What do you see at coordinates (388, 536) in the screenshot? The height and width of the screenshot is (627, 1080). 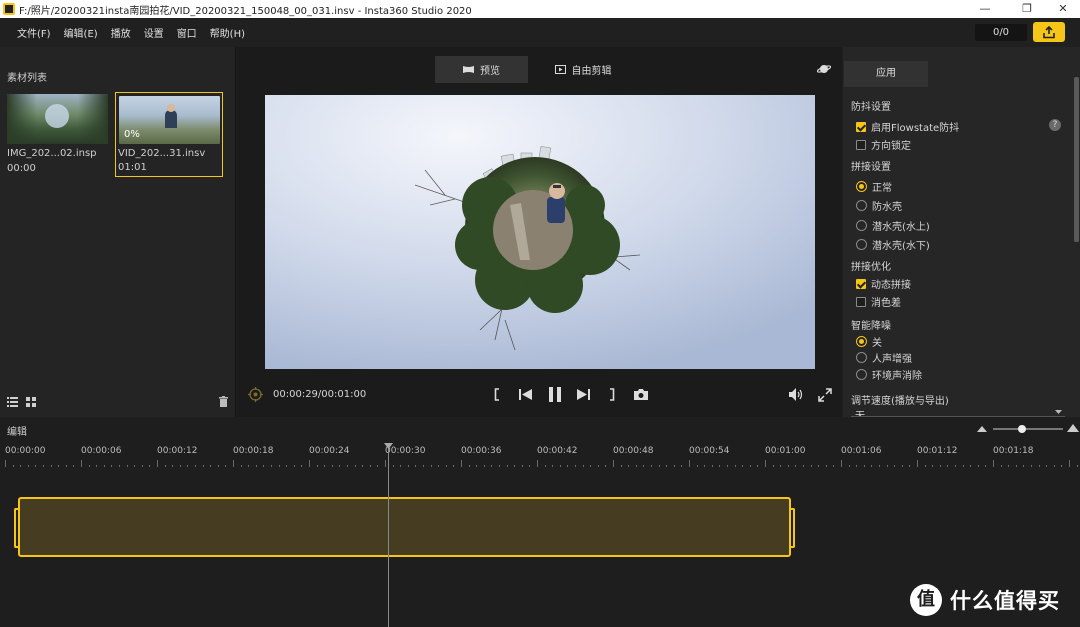 I see `playhead` at bounding box center [388, 536].